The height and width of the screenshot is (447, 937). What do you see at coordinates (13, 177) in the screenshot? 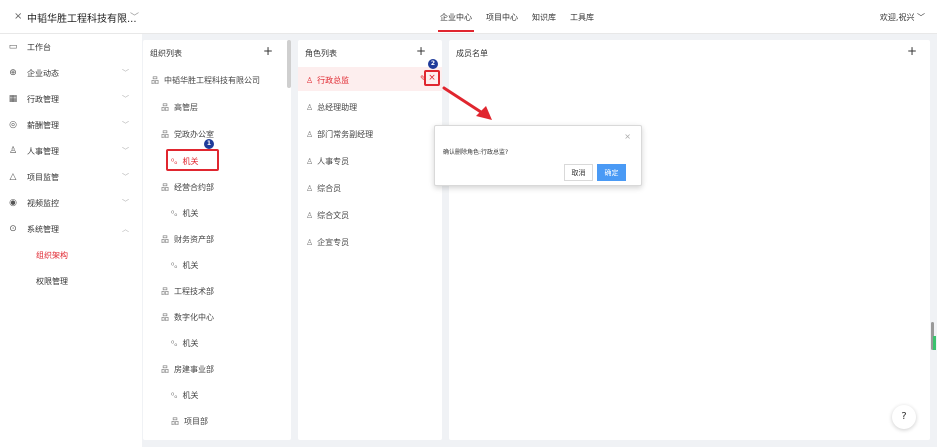
I see `cloud-icon: △` at bounding box center [13, 177].